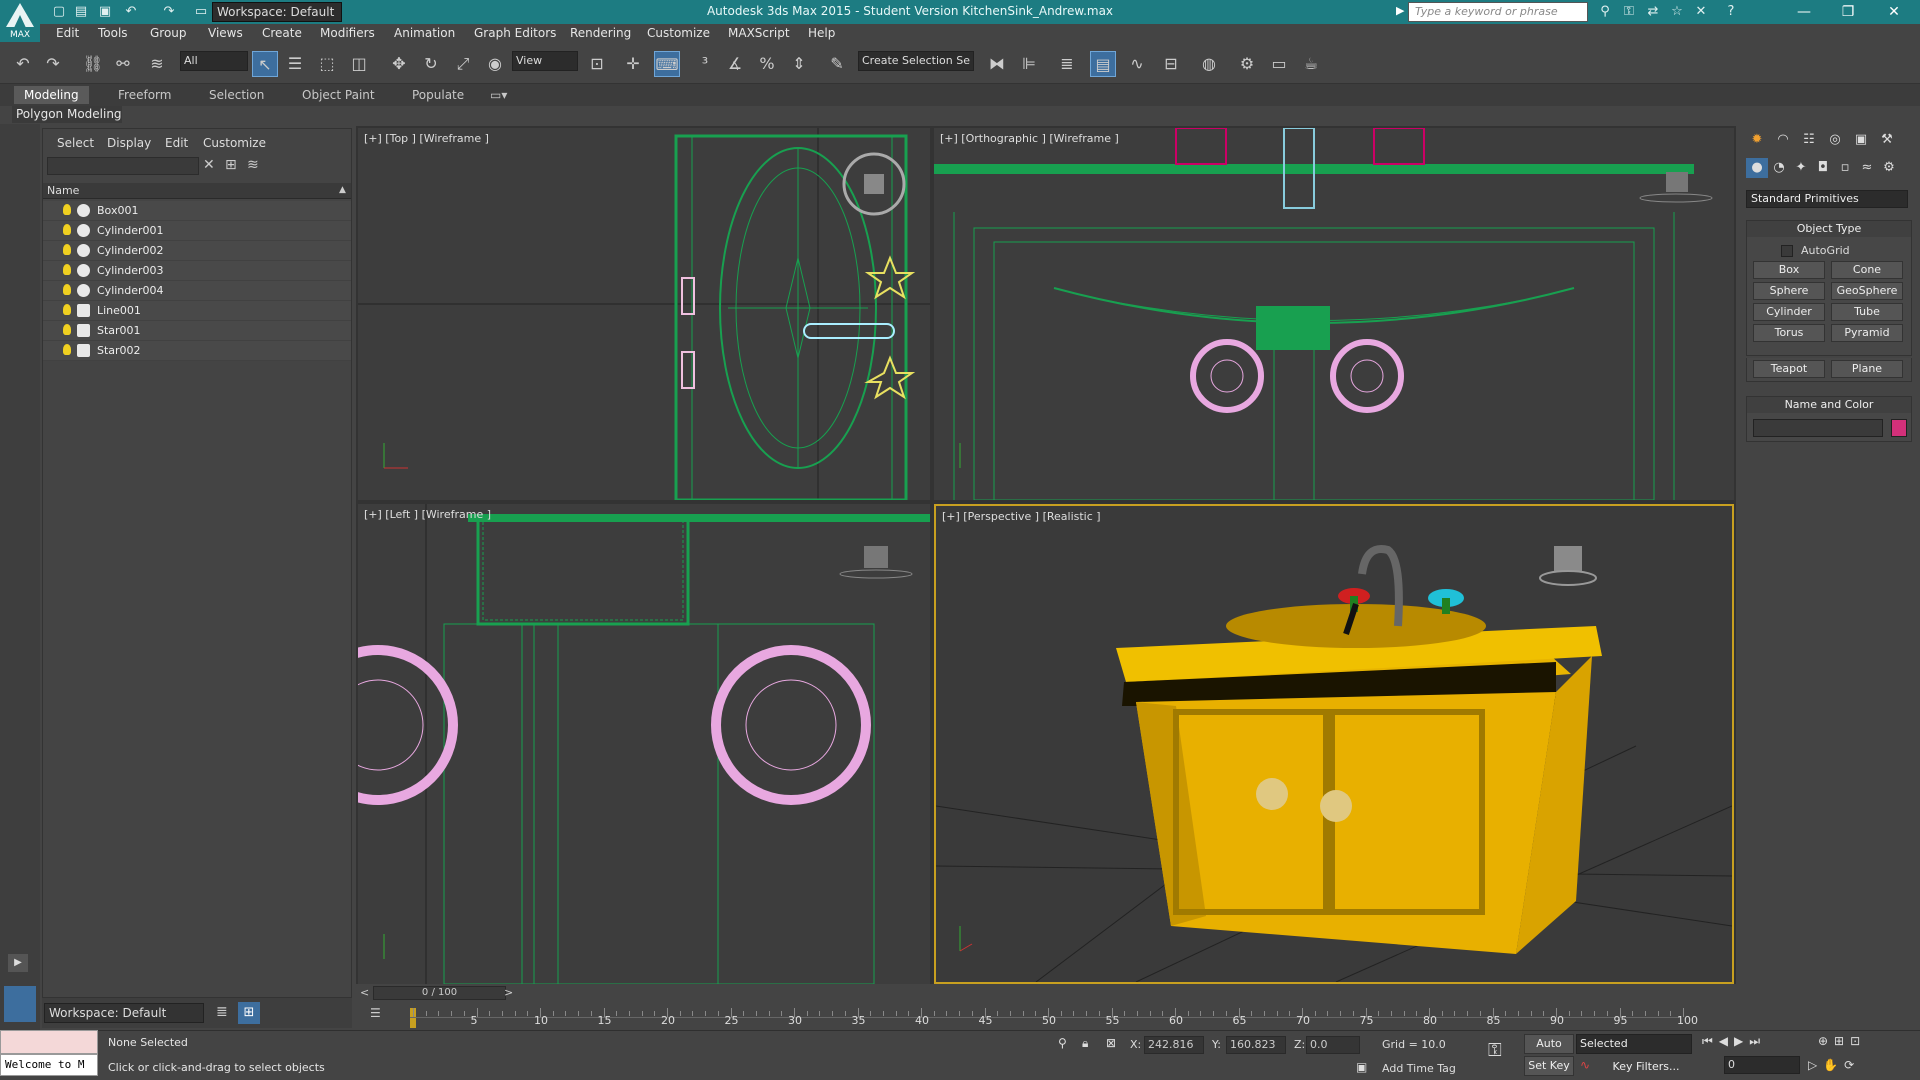  Describe the element at coordinates (93, 64) in the screenshot. I see `link-icon: ⛓` at that location.